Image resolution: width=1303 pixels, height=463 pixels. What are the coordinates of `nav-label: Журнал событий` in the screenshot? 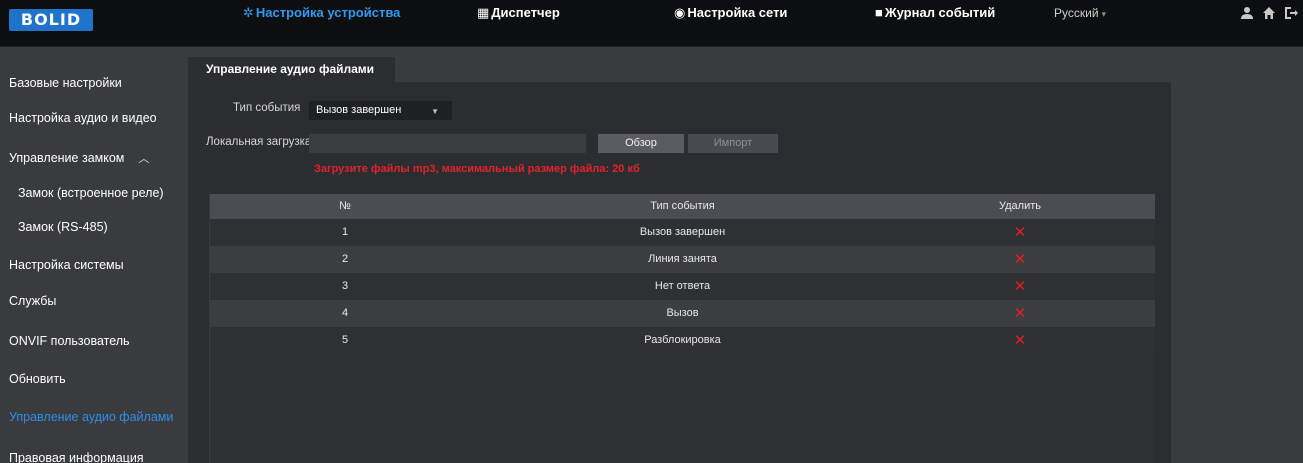 It's located at (940, 12).